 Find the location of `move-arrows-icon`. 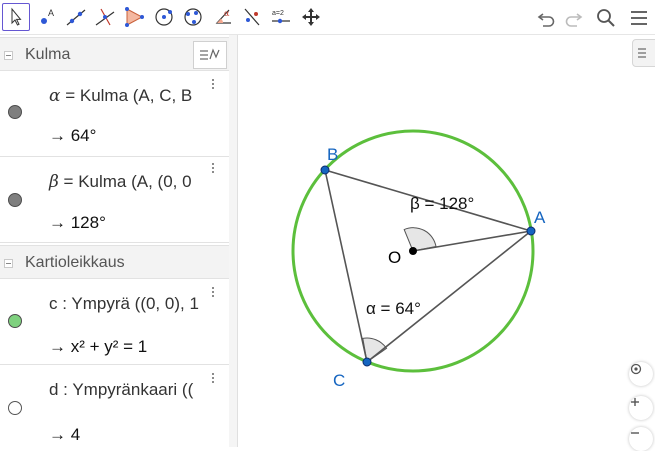

move-arrows-icon is located at coordinates (311, 17).